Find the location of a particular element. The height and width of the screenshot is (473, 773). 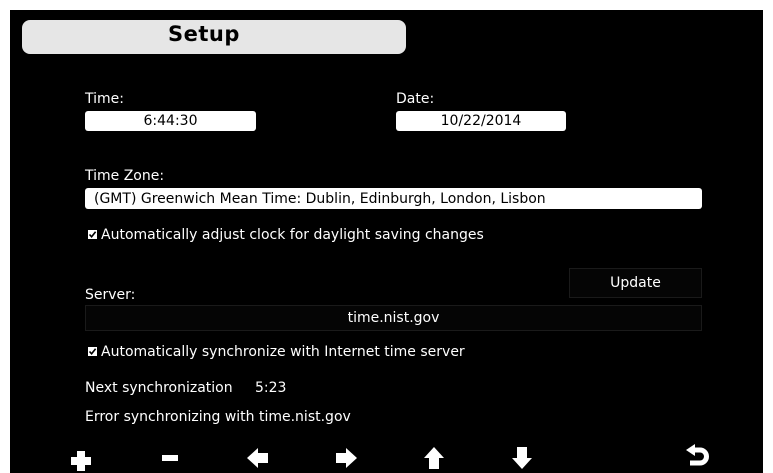

date-field: 10/22/2014 is located at coordinates (481, 121).